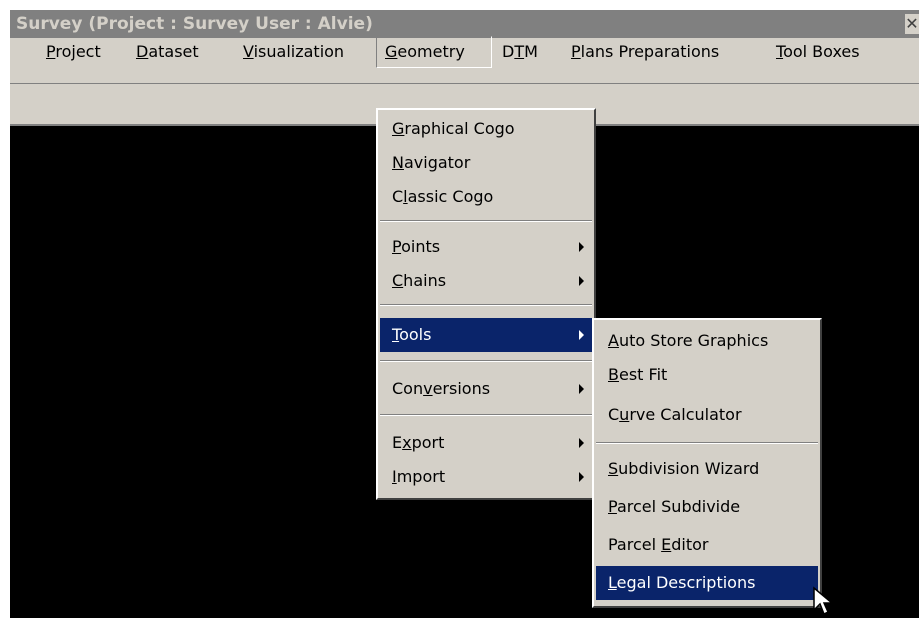 This screenshot has height=618, width=919. Describe the element at coordinates (689, 468) in the screenshot. I see `menu-item-label: ubdivision Wizard` at that location.